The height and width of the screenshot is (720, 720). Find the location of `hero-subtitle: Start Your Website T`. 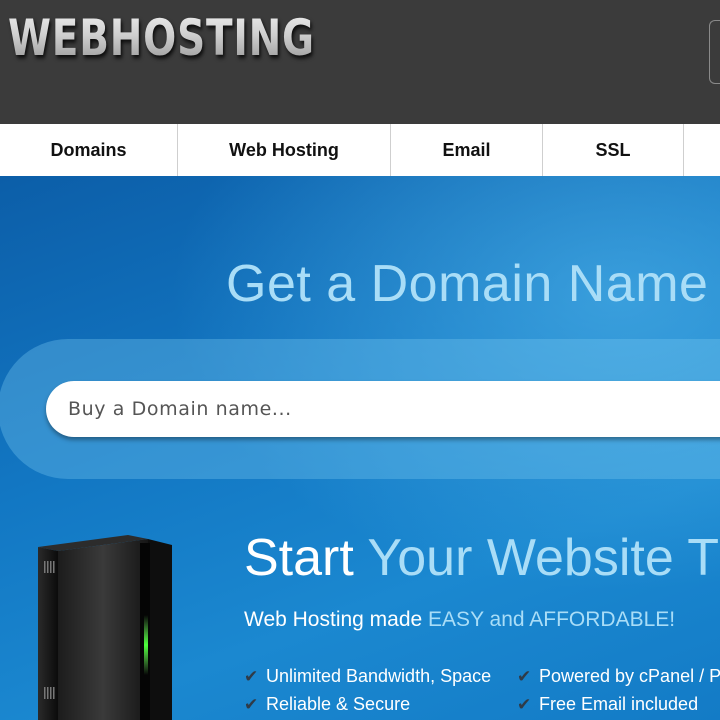

hero-subtitle: Start Your Website T is located at coordinates (481, 558).